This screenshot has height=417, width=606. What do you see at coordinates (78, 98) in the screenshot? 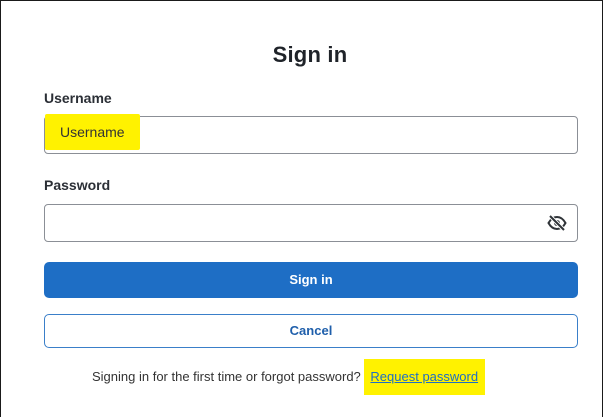
I see `username-label: Username` at bounding box center [78, 98].